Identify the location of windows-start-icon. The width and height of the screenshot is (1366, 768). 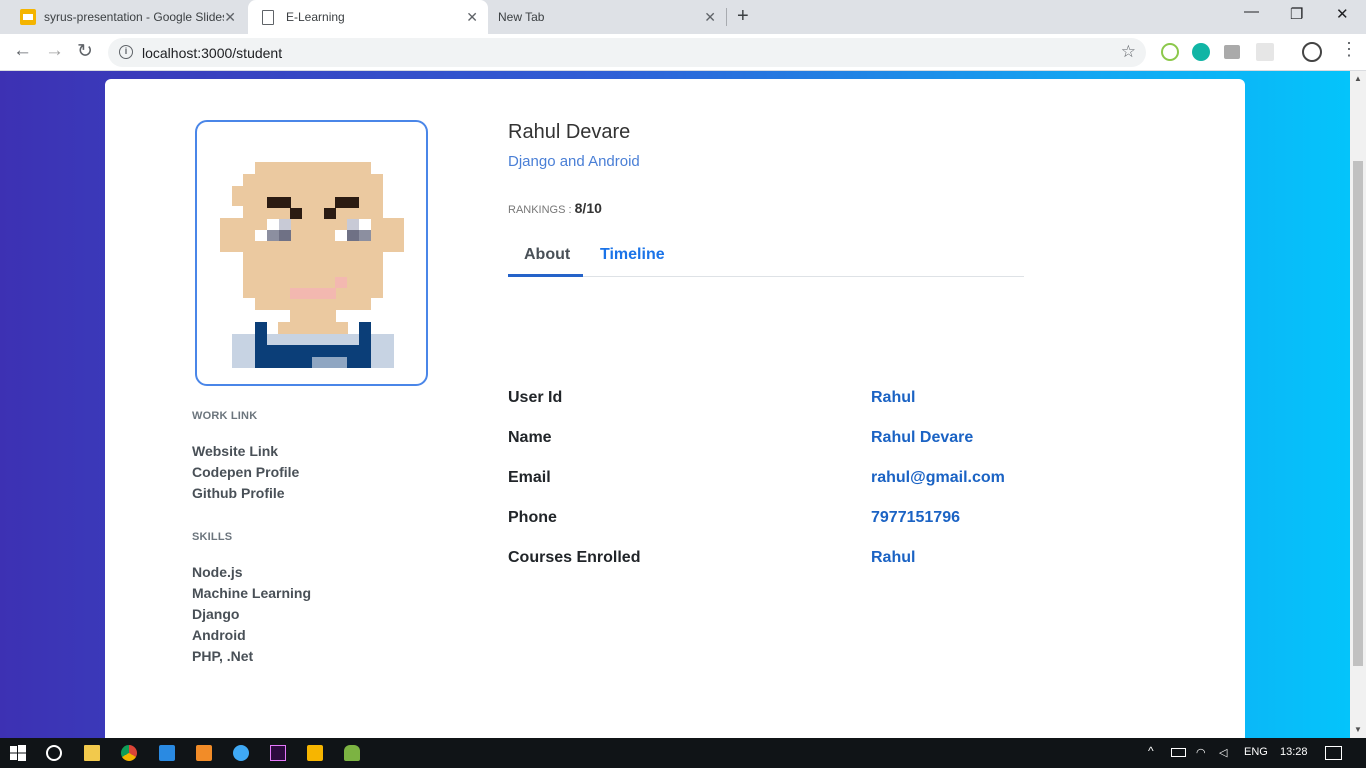
(18, 753).